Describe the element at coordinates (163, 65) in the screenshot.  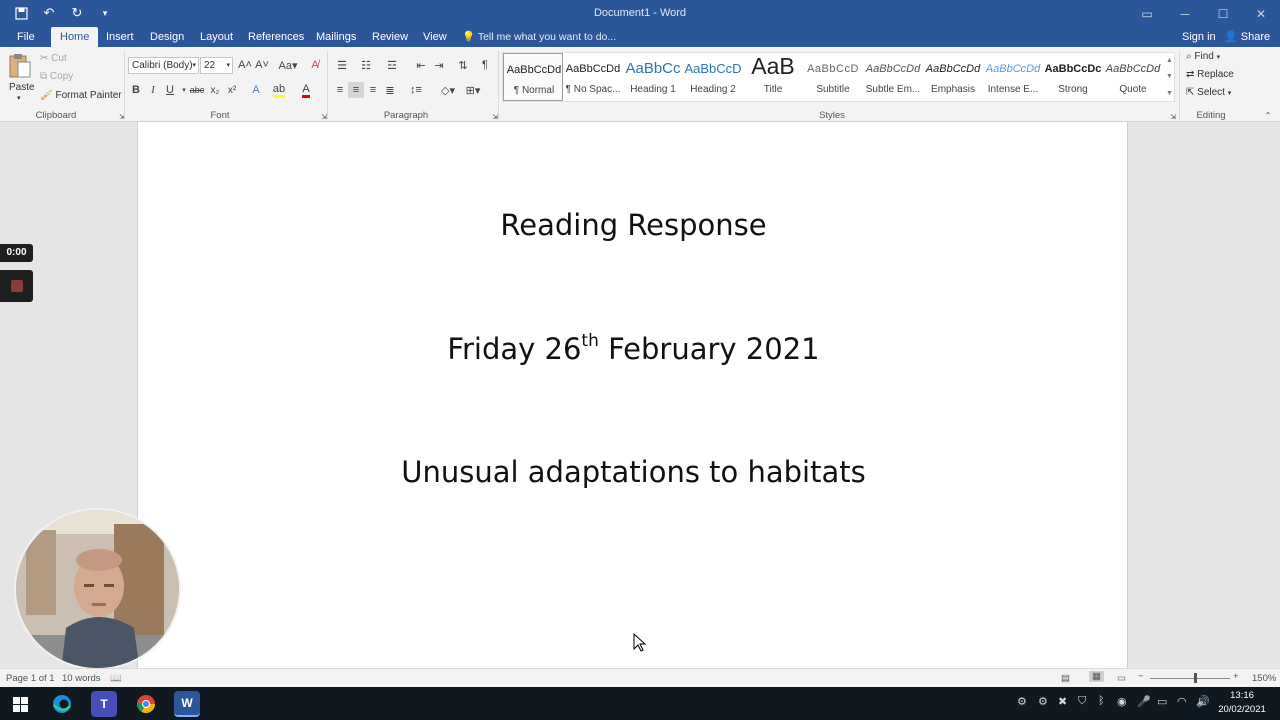
I see `font-name-combo: Calibri (Body) ▾` at that location.